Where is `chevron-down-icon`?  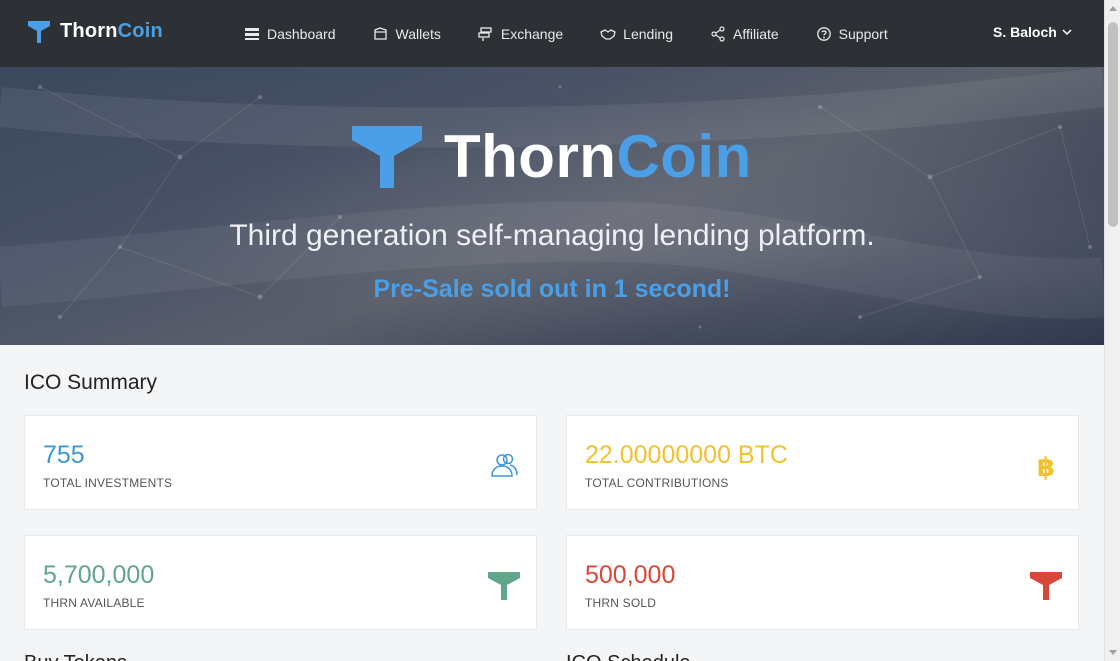 chevron-down-icon is located at coordinates (1067, 32).